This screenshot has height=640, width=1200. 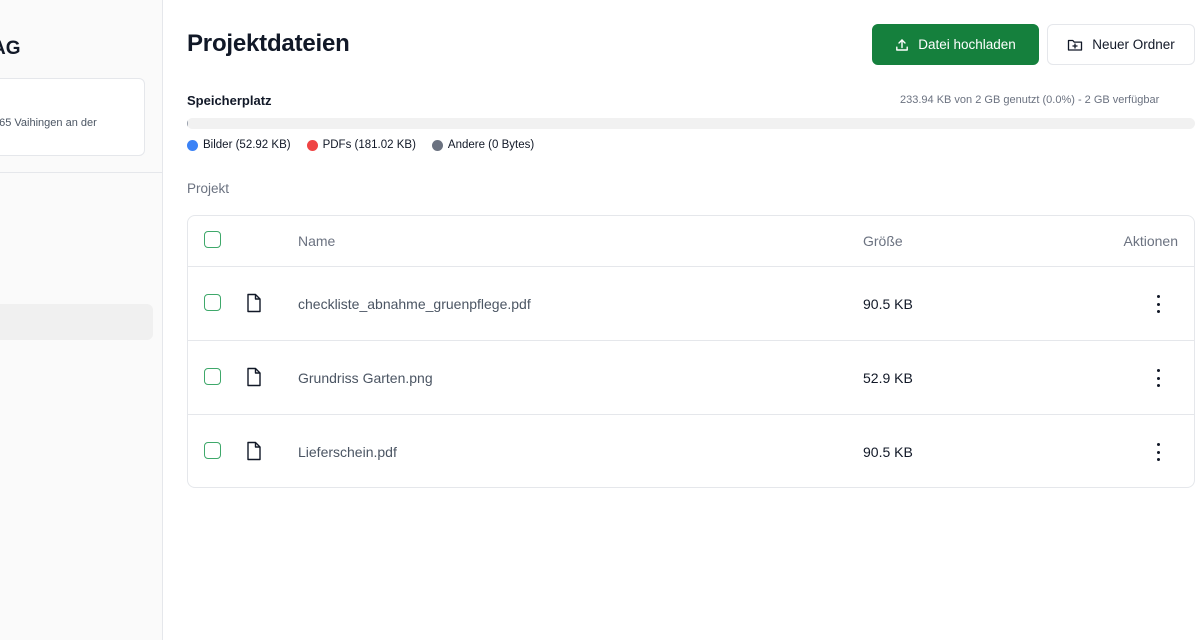 What do you see at coordinates (691, 241) in the screenshot?
I see `table-header-row: Name Größe Aktionen` at bounding box center [691, 241].